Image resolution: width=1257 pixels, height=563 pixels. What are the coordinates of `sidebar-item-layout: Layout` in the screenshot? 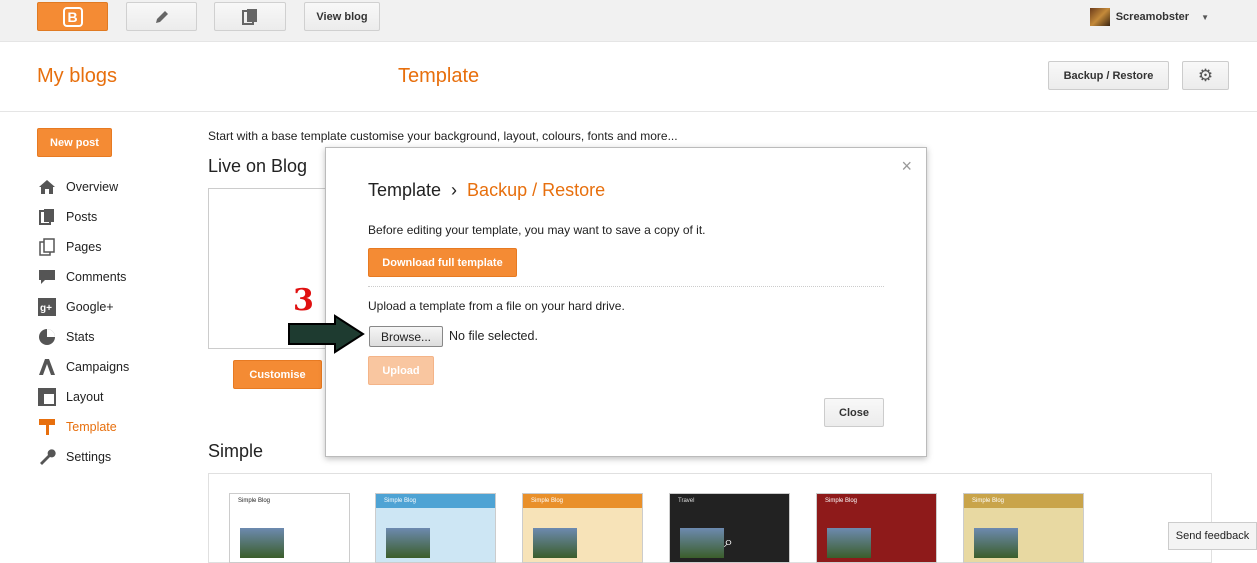 It's located at (83, 397).